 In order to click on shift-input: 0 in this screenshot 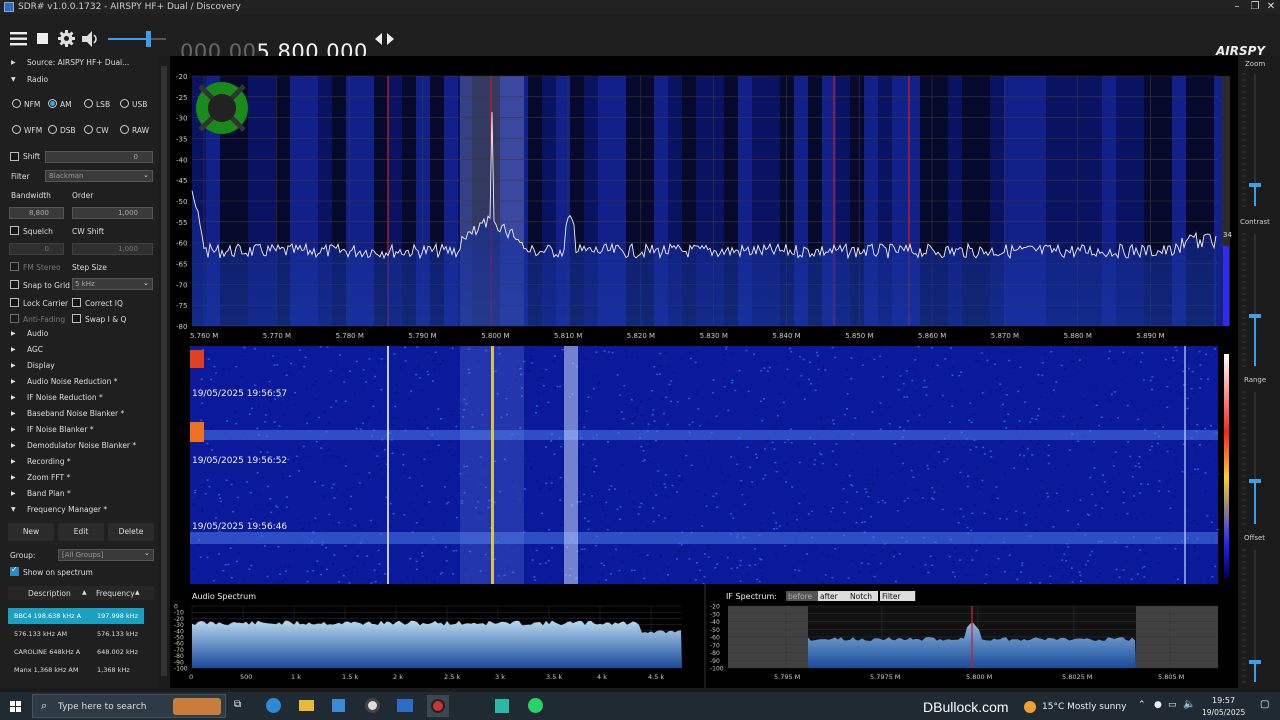, I will do `click(99, 157)`.